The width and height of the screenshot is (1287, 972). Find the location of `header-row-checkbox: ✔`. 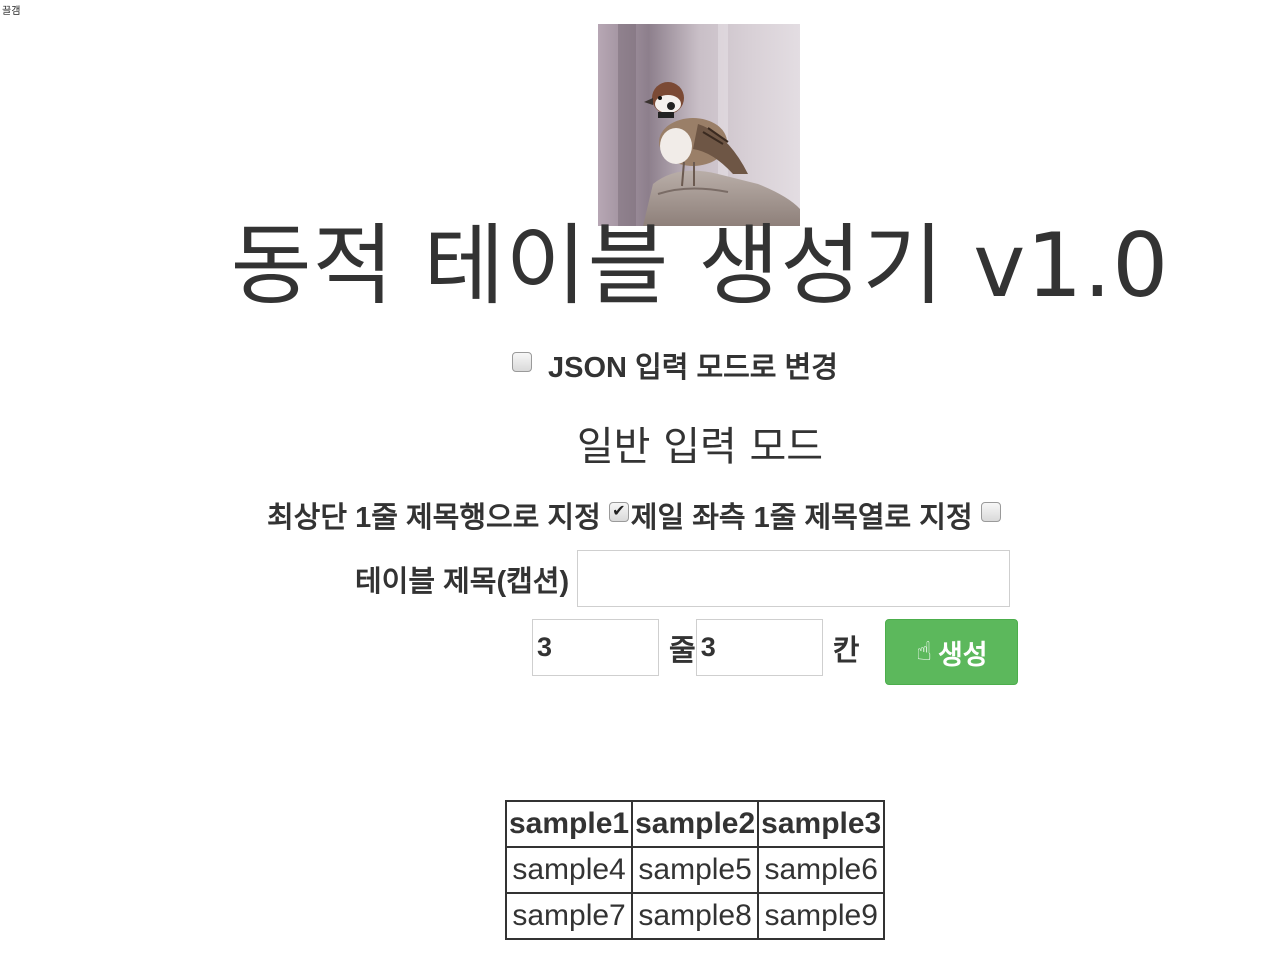

header-row-checkbox: ✔ is located at coordinates (618, 512).